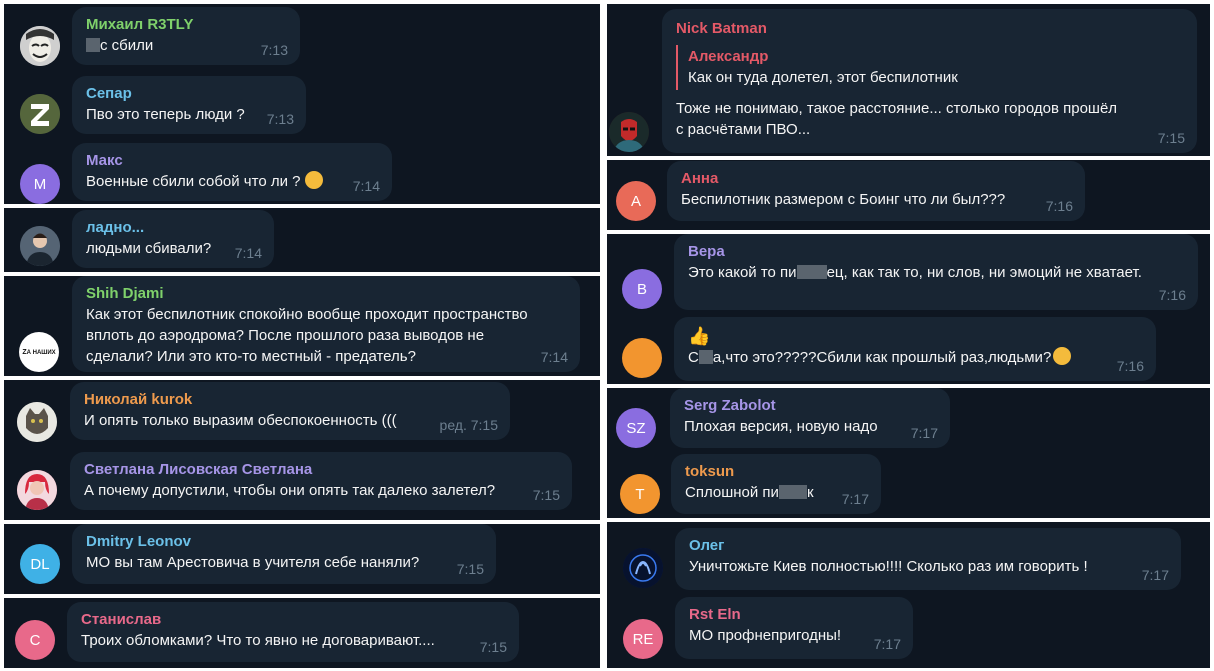 The height and width of the screenshot is (671, 1214). I want to click on avatar: T, so click(640, 494).